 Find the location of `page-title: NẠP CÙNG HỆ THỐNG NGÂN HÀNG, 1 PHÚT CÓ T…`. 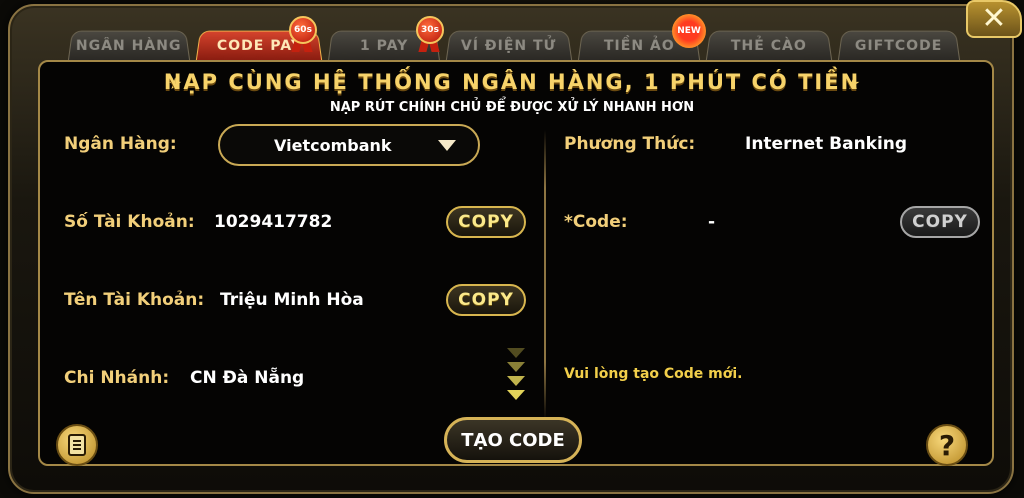

page-title: NẠP CÙNG HỆ THỐNG NGÂN HÀNG, 1 PHÚT CÓ T… is located at coordinates (512, 82).